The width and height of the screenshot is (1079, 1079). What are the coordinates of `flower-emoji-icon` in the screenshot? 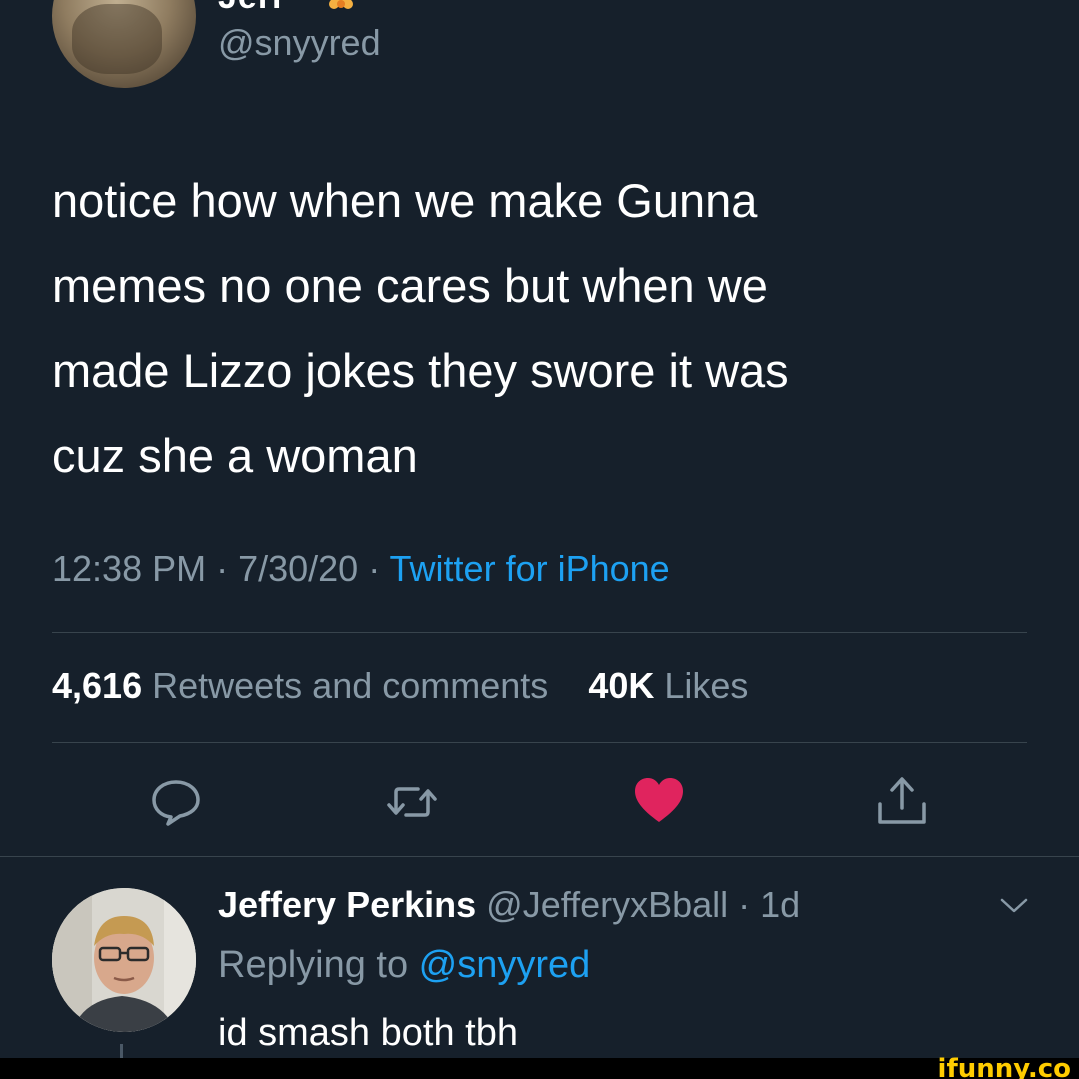 It's located at (341, 4).